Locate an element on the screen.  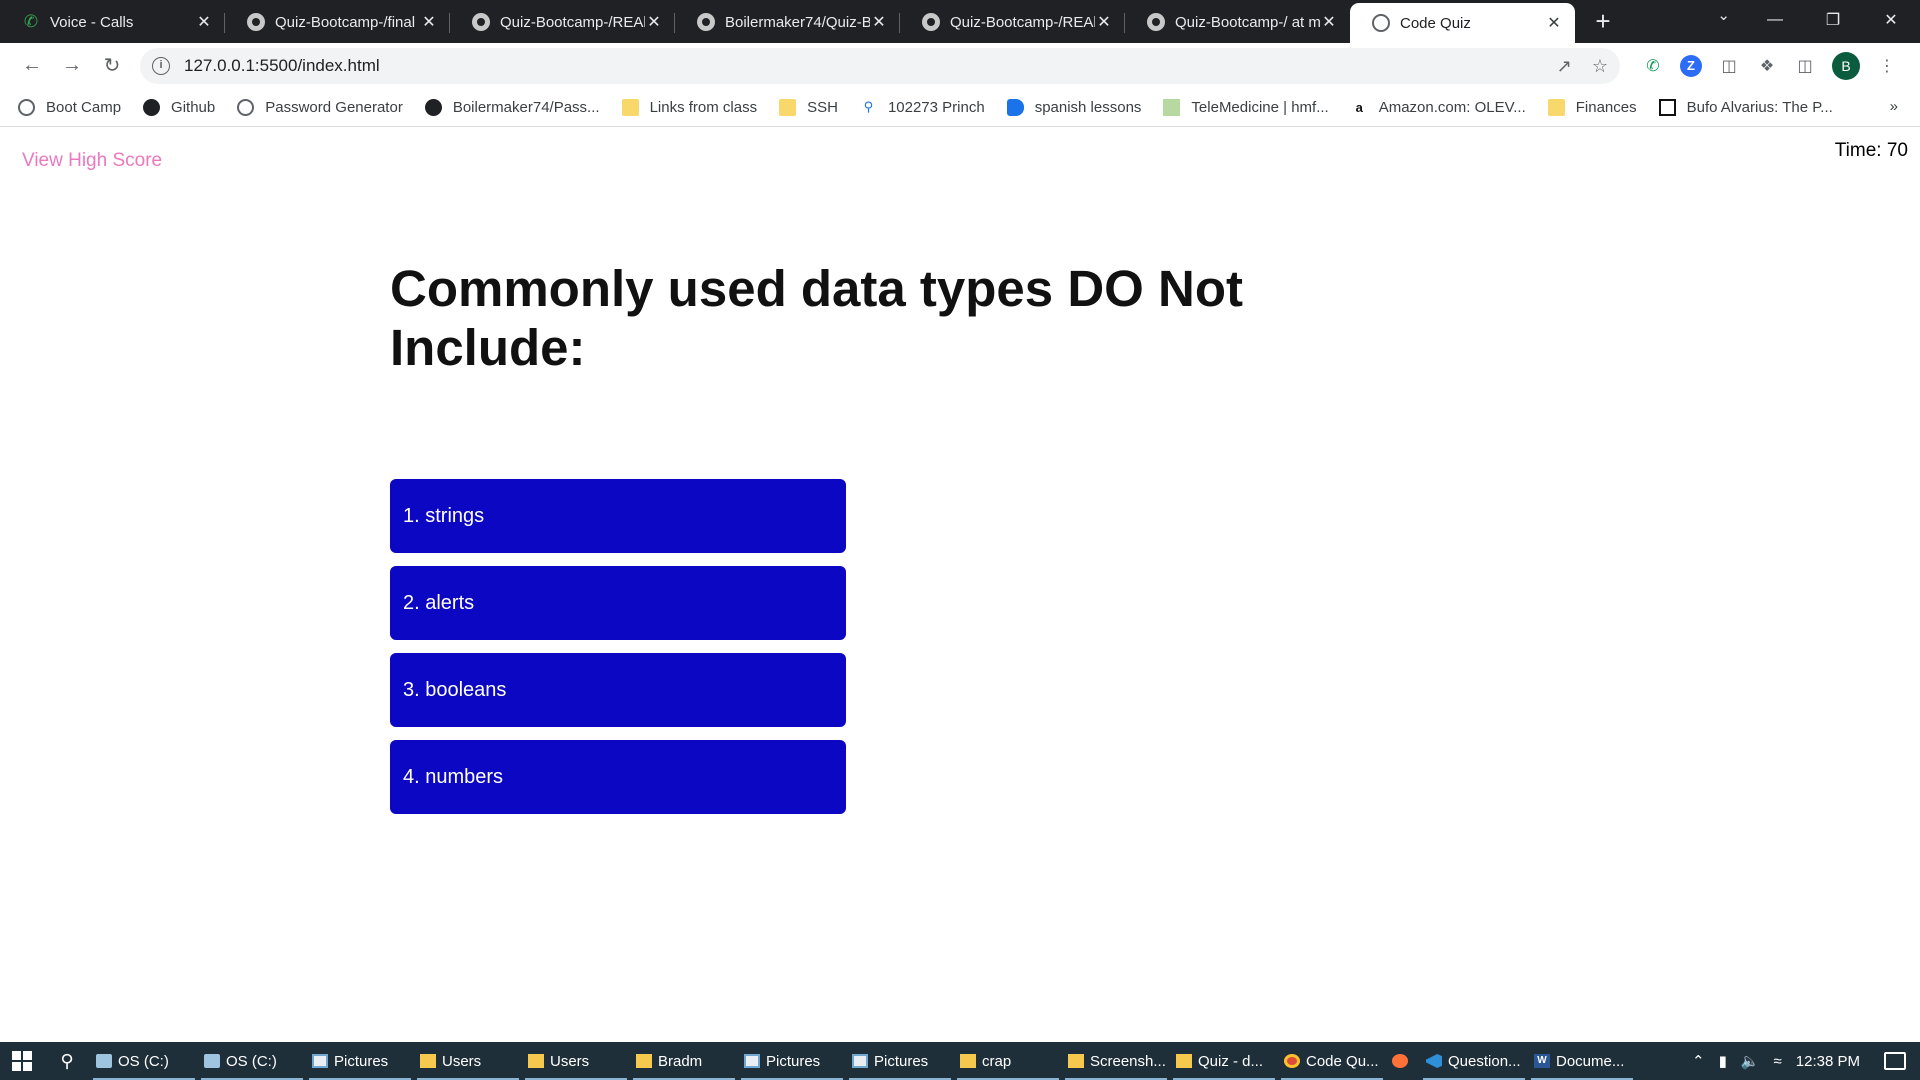
address-bar: i 127.0.0.1:5500/index.html ↗ ☆ is located at coordinates (880, 65).